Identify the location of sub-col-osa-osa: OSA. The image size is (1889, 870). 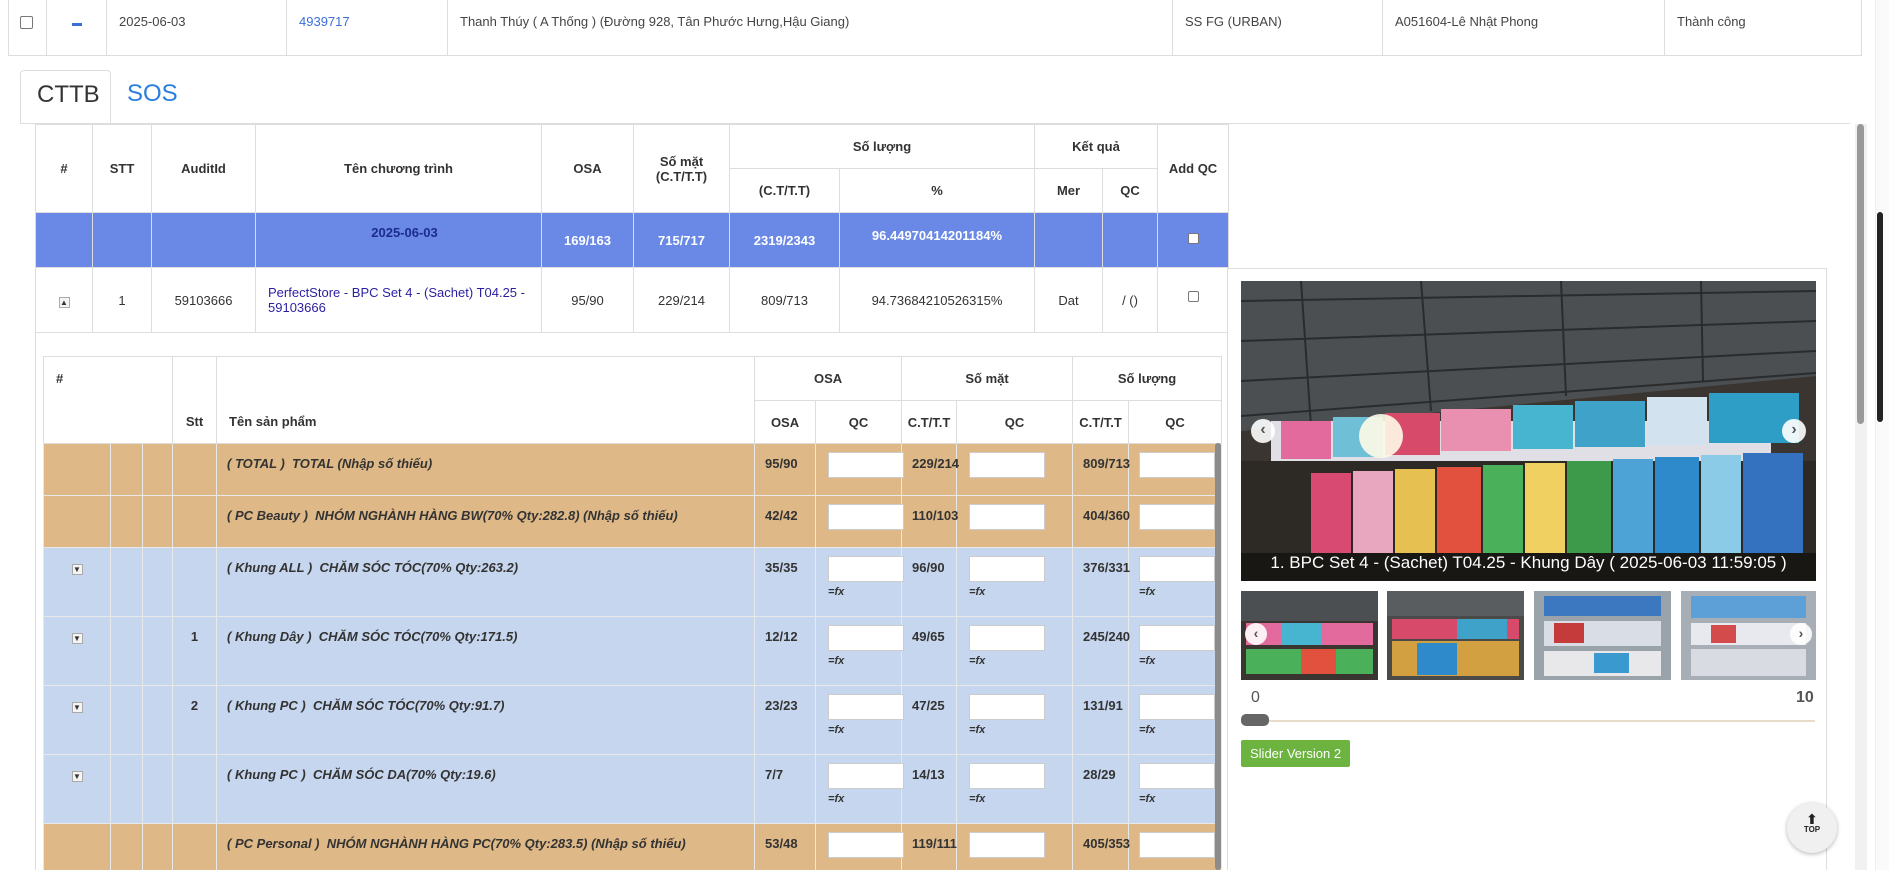
(785, 422).